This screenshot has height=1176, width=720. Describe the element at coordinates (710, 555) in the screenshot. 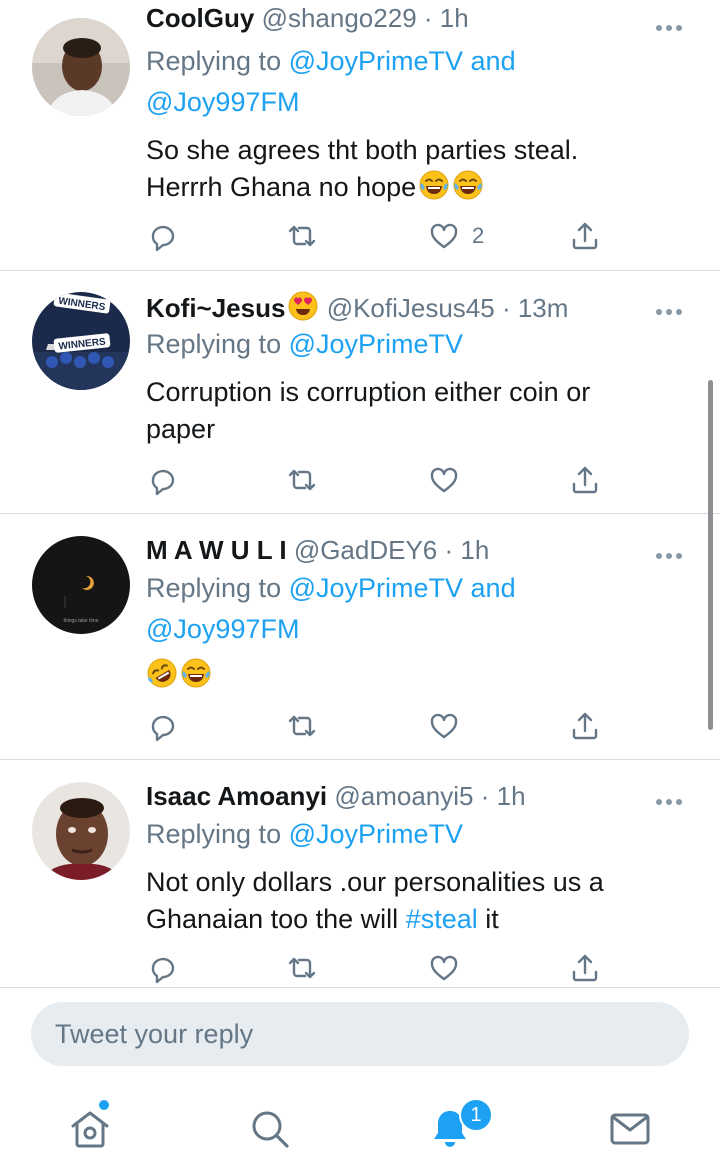

I see `scrollbar` at that location.